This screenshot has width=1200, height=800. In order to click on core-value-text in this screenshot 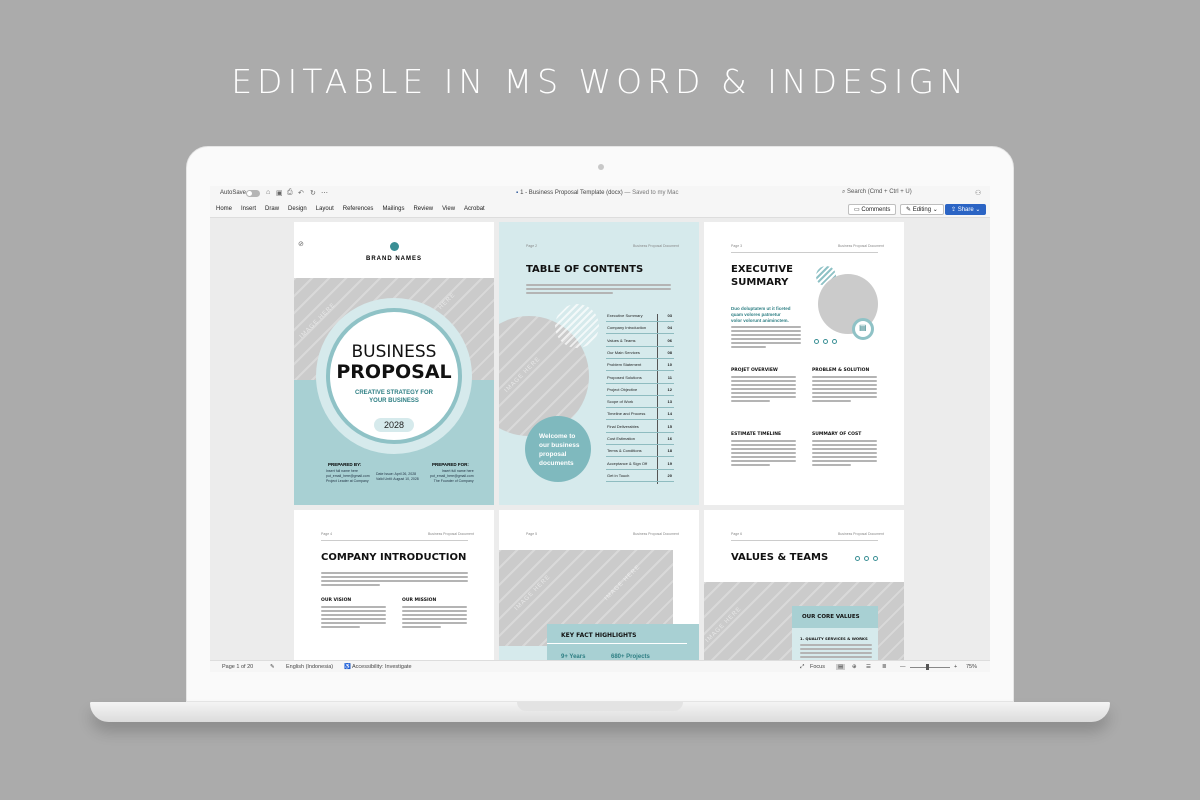, I will do `click(836, 652)`.